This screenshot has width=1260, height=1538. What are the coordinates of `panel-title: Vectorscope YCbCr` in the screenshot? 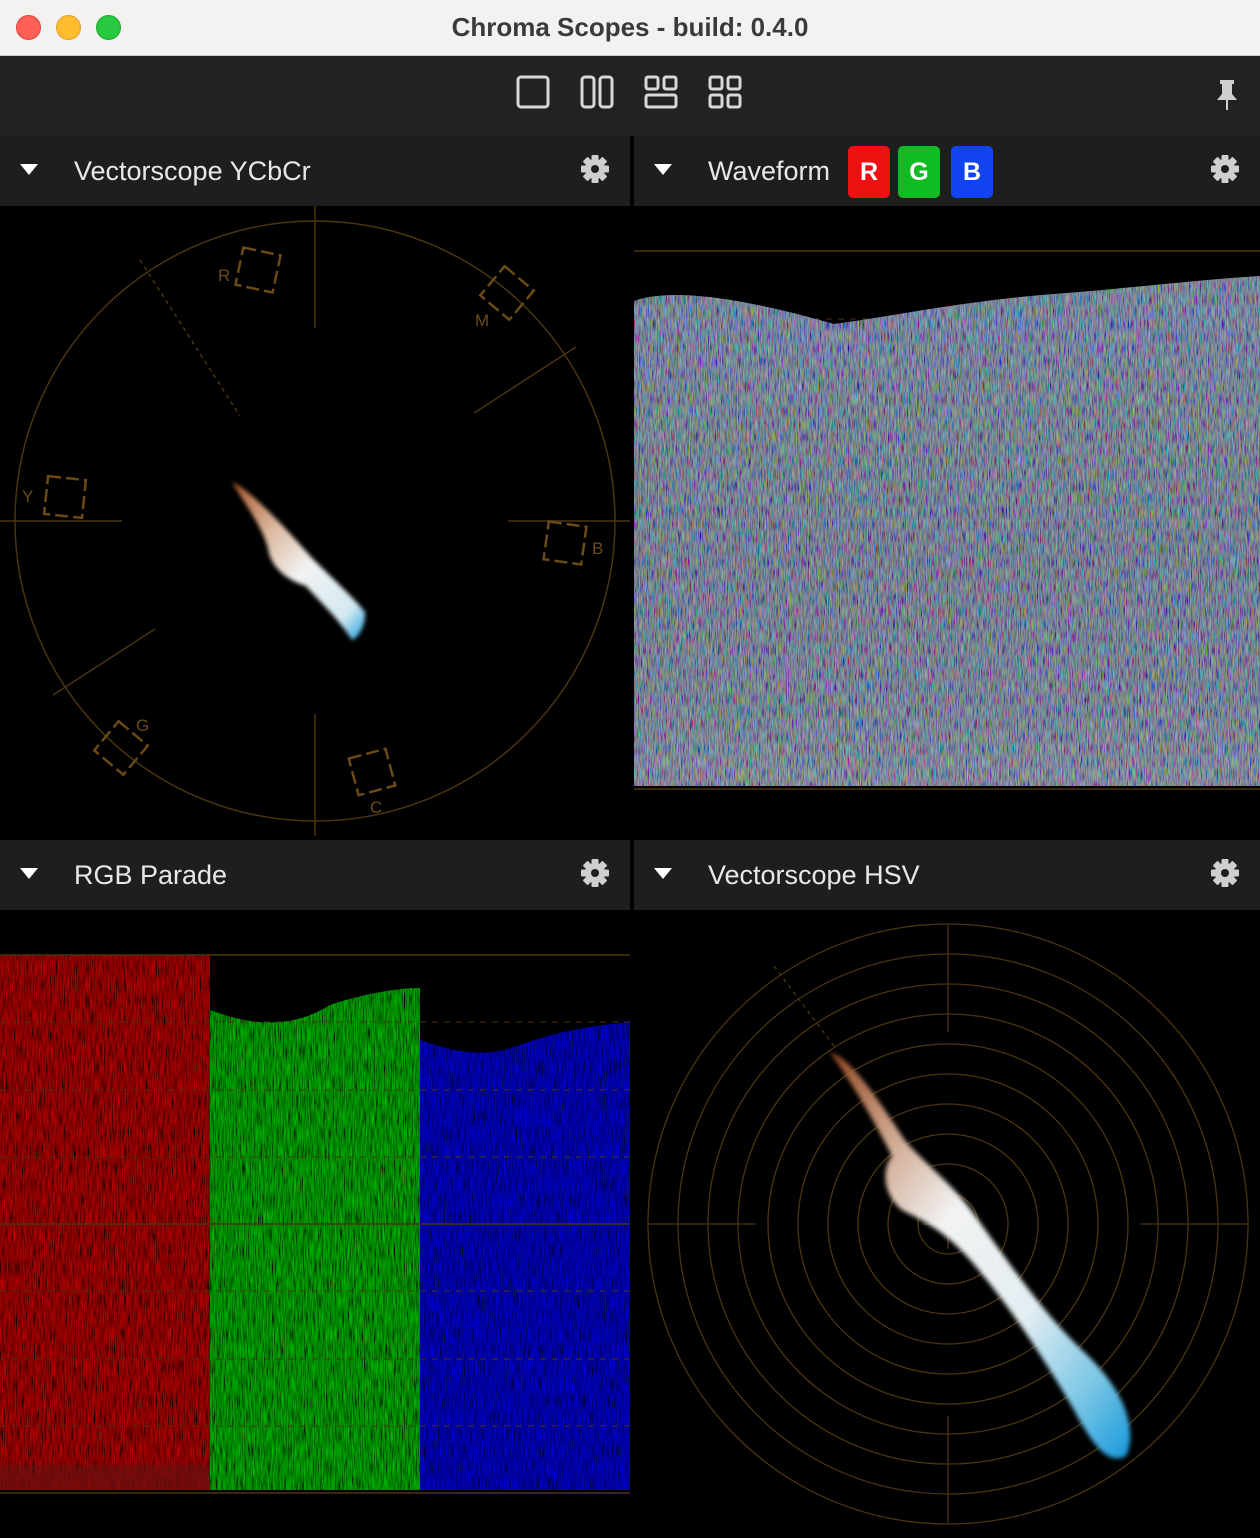 It's located at (192, 171).